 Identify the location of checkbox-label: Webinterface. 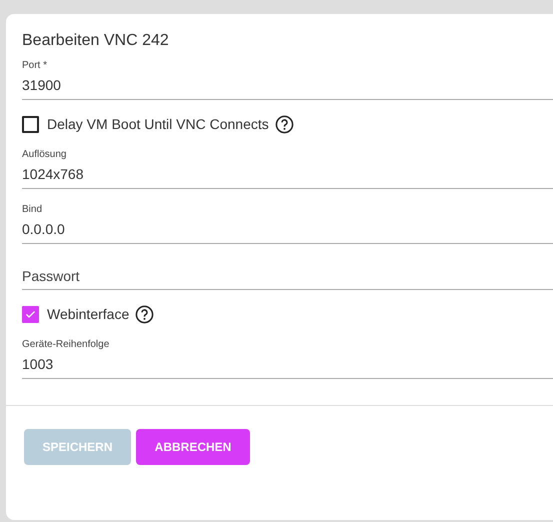
(88, 314).